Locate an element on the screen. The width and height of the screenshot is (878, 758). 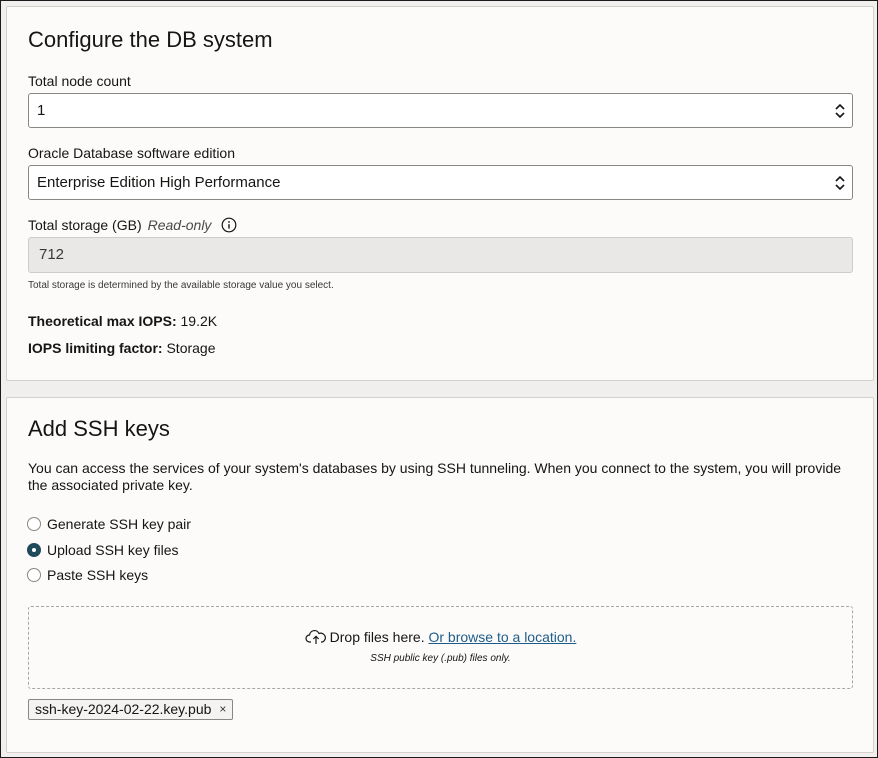
radio-upload-ssh-key-files: Upload SSH key files is located at coordinates (103, 550).